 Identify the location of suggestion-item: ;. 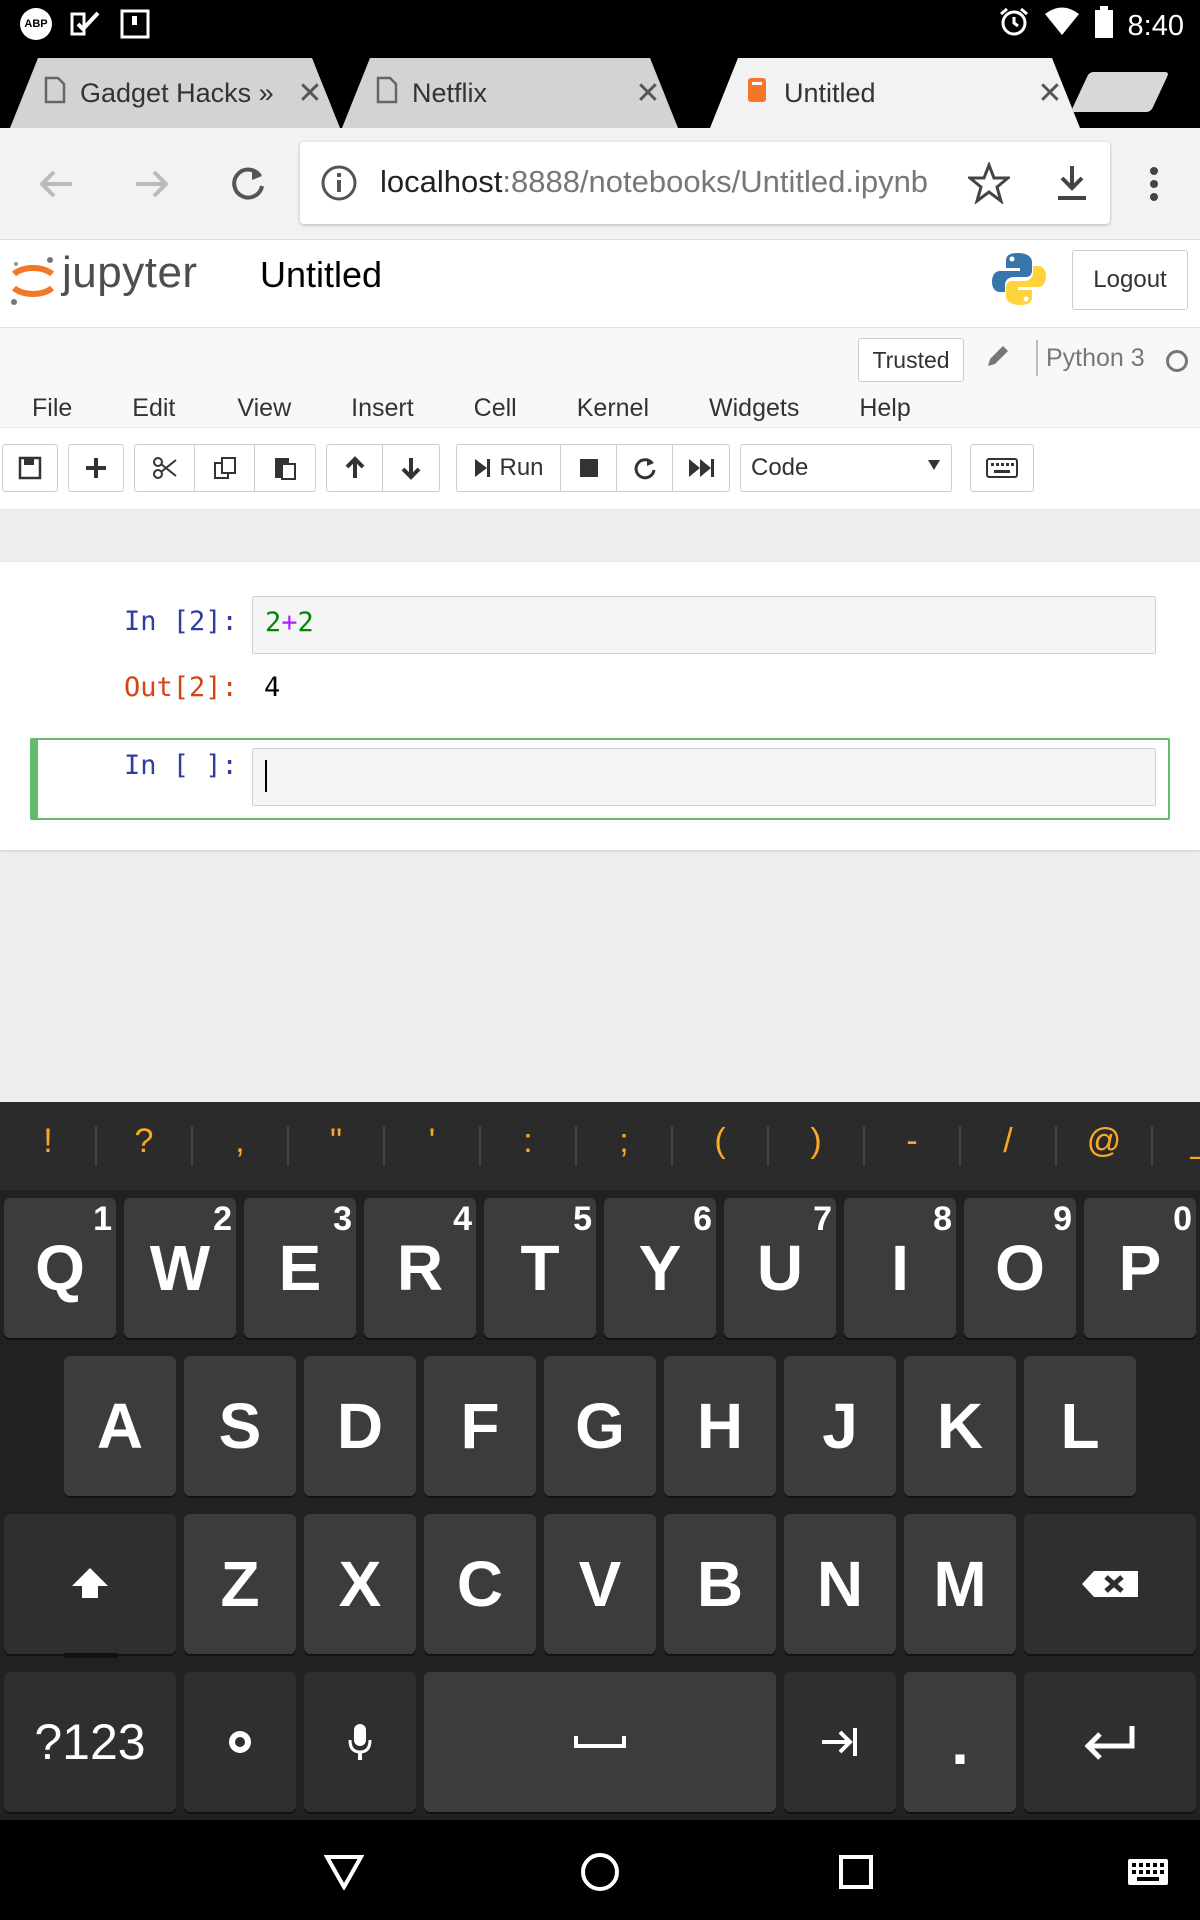
(624, 1141).